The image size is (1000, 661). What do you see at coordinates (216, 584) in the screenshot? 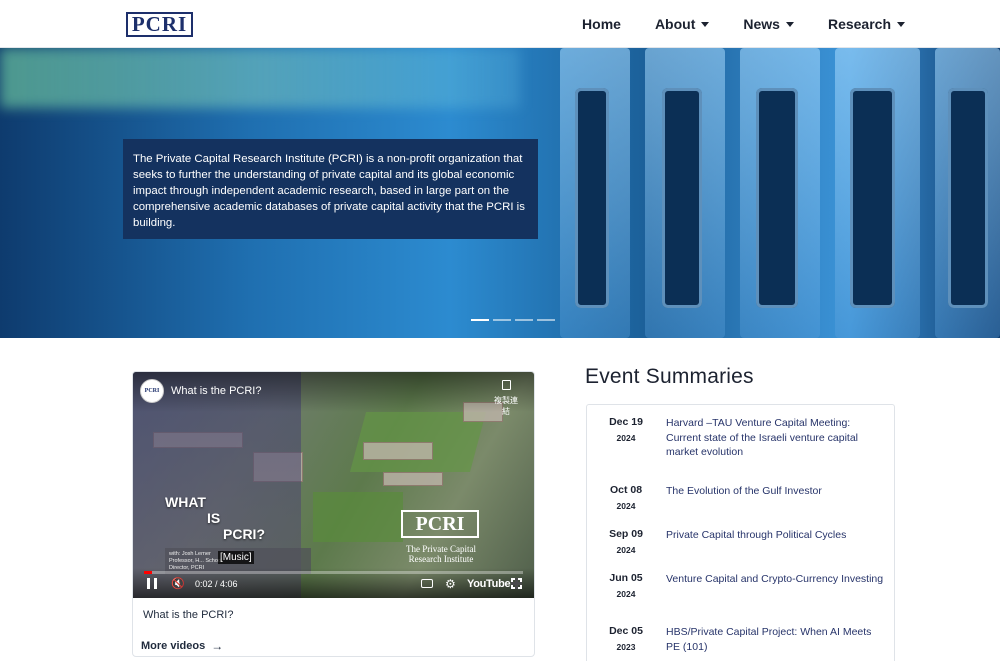
I see `video-time: 0:02 / 4:06` at bounding box center [216, 584].